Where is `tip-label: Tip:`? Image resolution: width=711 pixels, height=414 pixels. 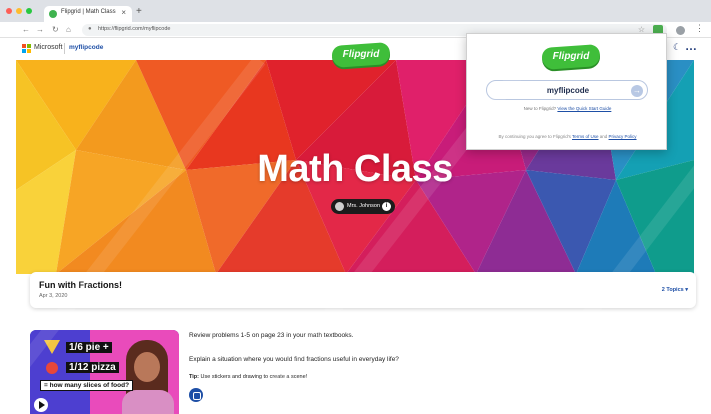
tip-label: Tip: is located at coordinates (194, 377).